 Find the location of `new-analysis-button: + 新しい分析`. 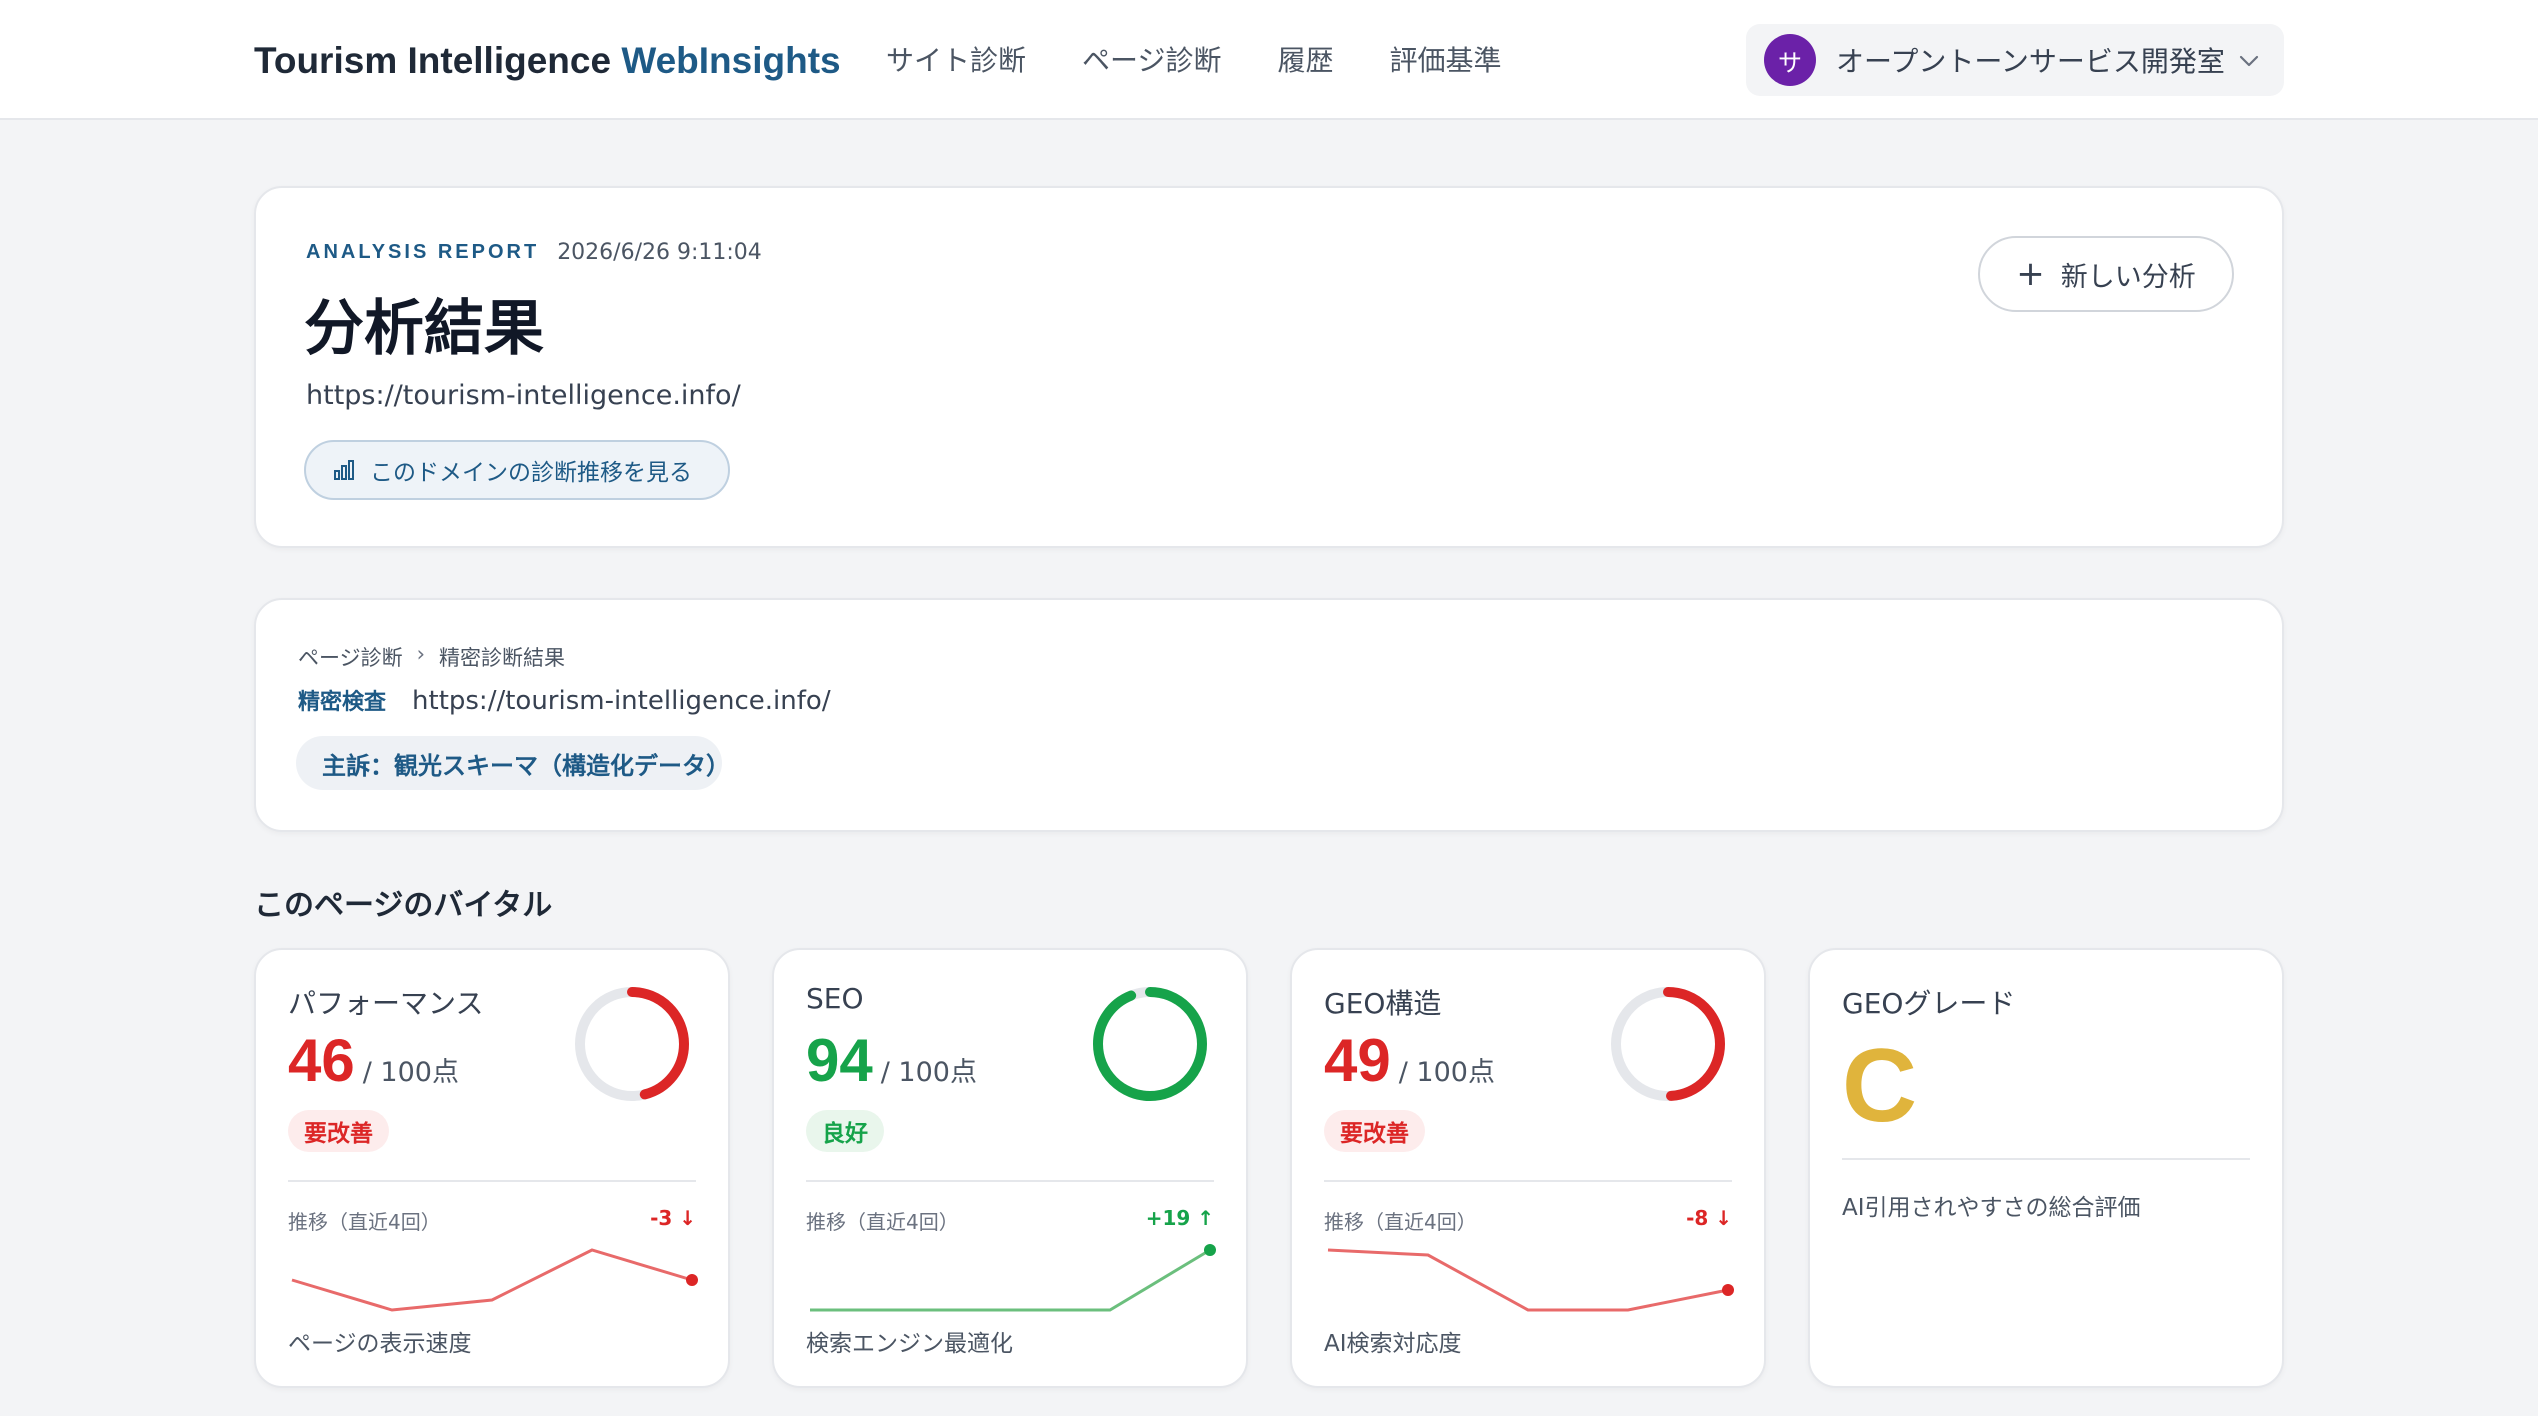

new-analysis-button: + 新しい分析 is located at coordinates (2106, 274).